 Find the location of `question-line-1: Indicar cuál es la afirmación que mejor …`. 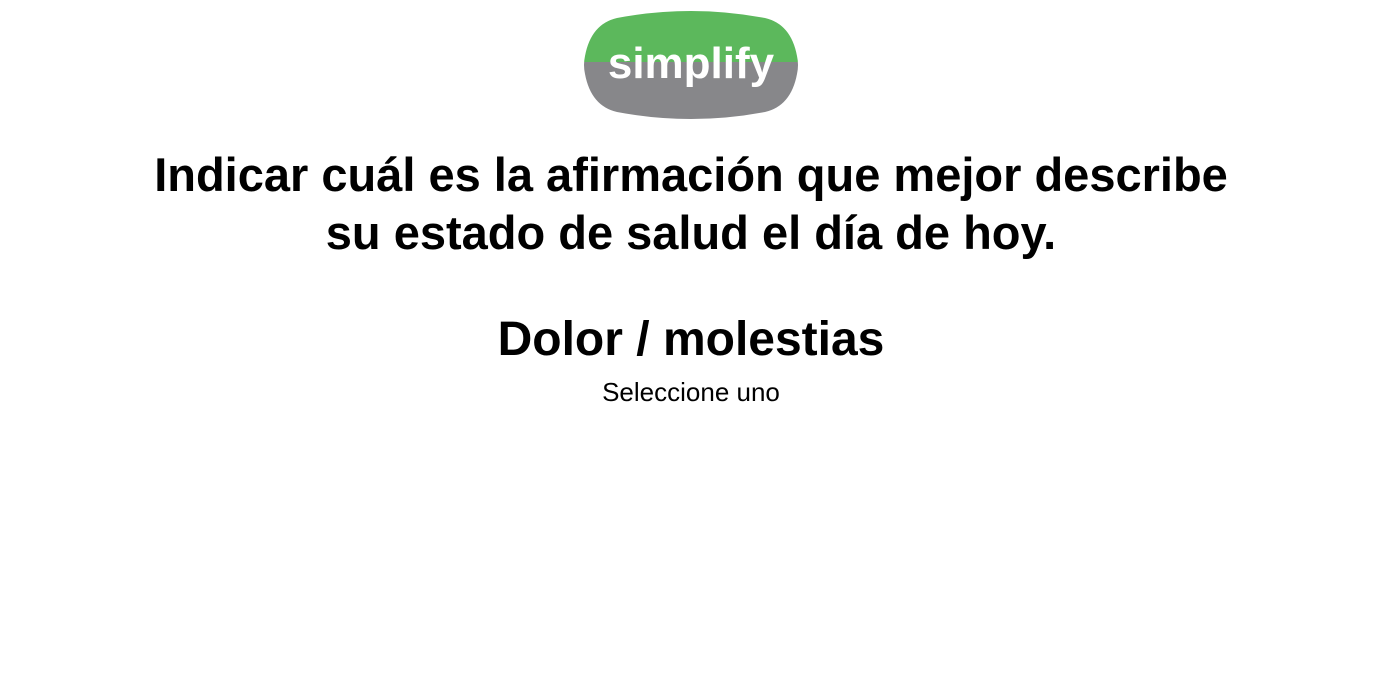

question-line-1: Indicar cuál es la afirmación que mejor … is located at coordinates (691, 174).